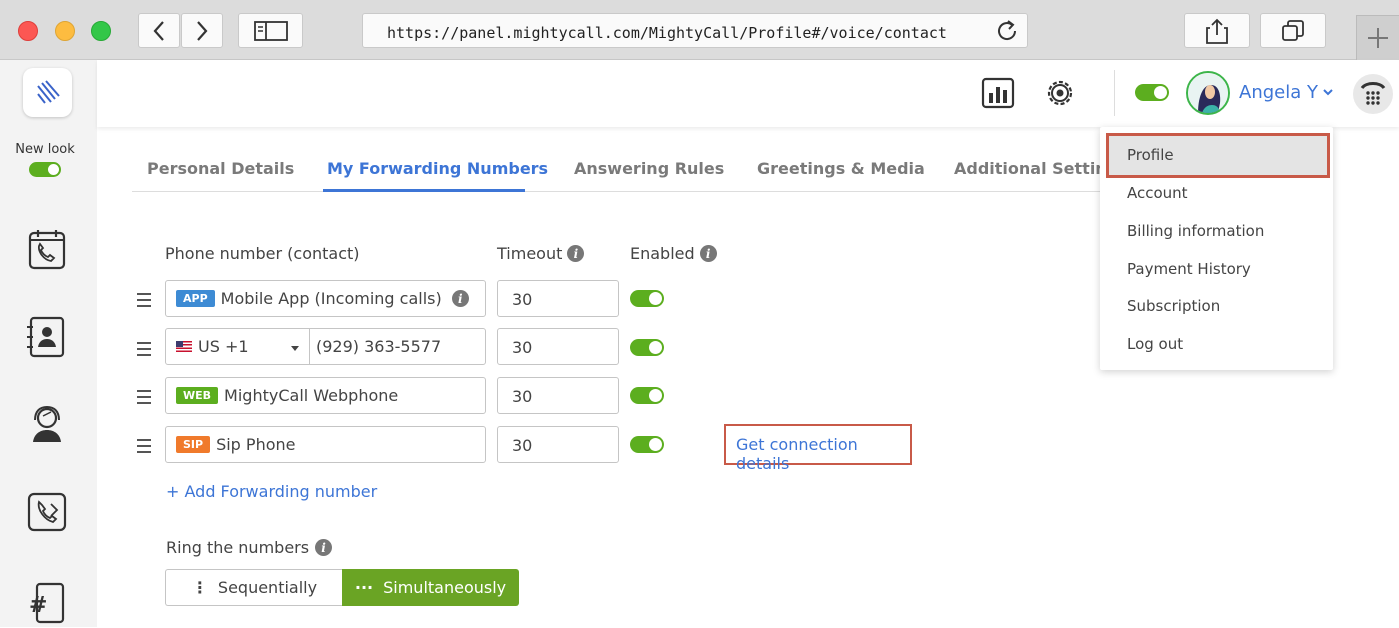 The image size is (1399, 628). Describe the element at coordinates (1155, 344) in the screenshot. I see `menu-item-log-out: Log out` at that location.